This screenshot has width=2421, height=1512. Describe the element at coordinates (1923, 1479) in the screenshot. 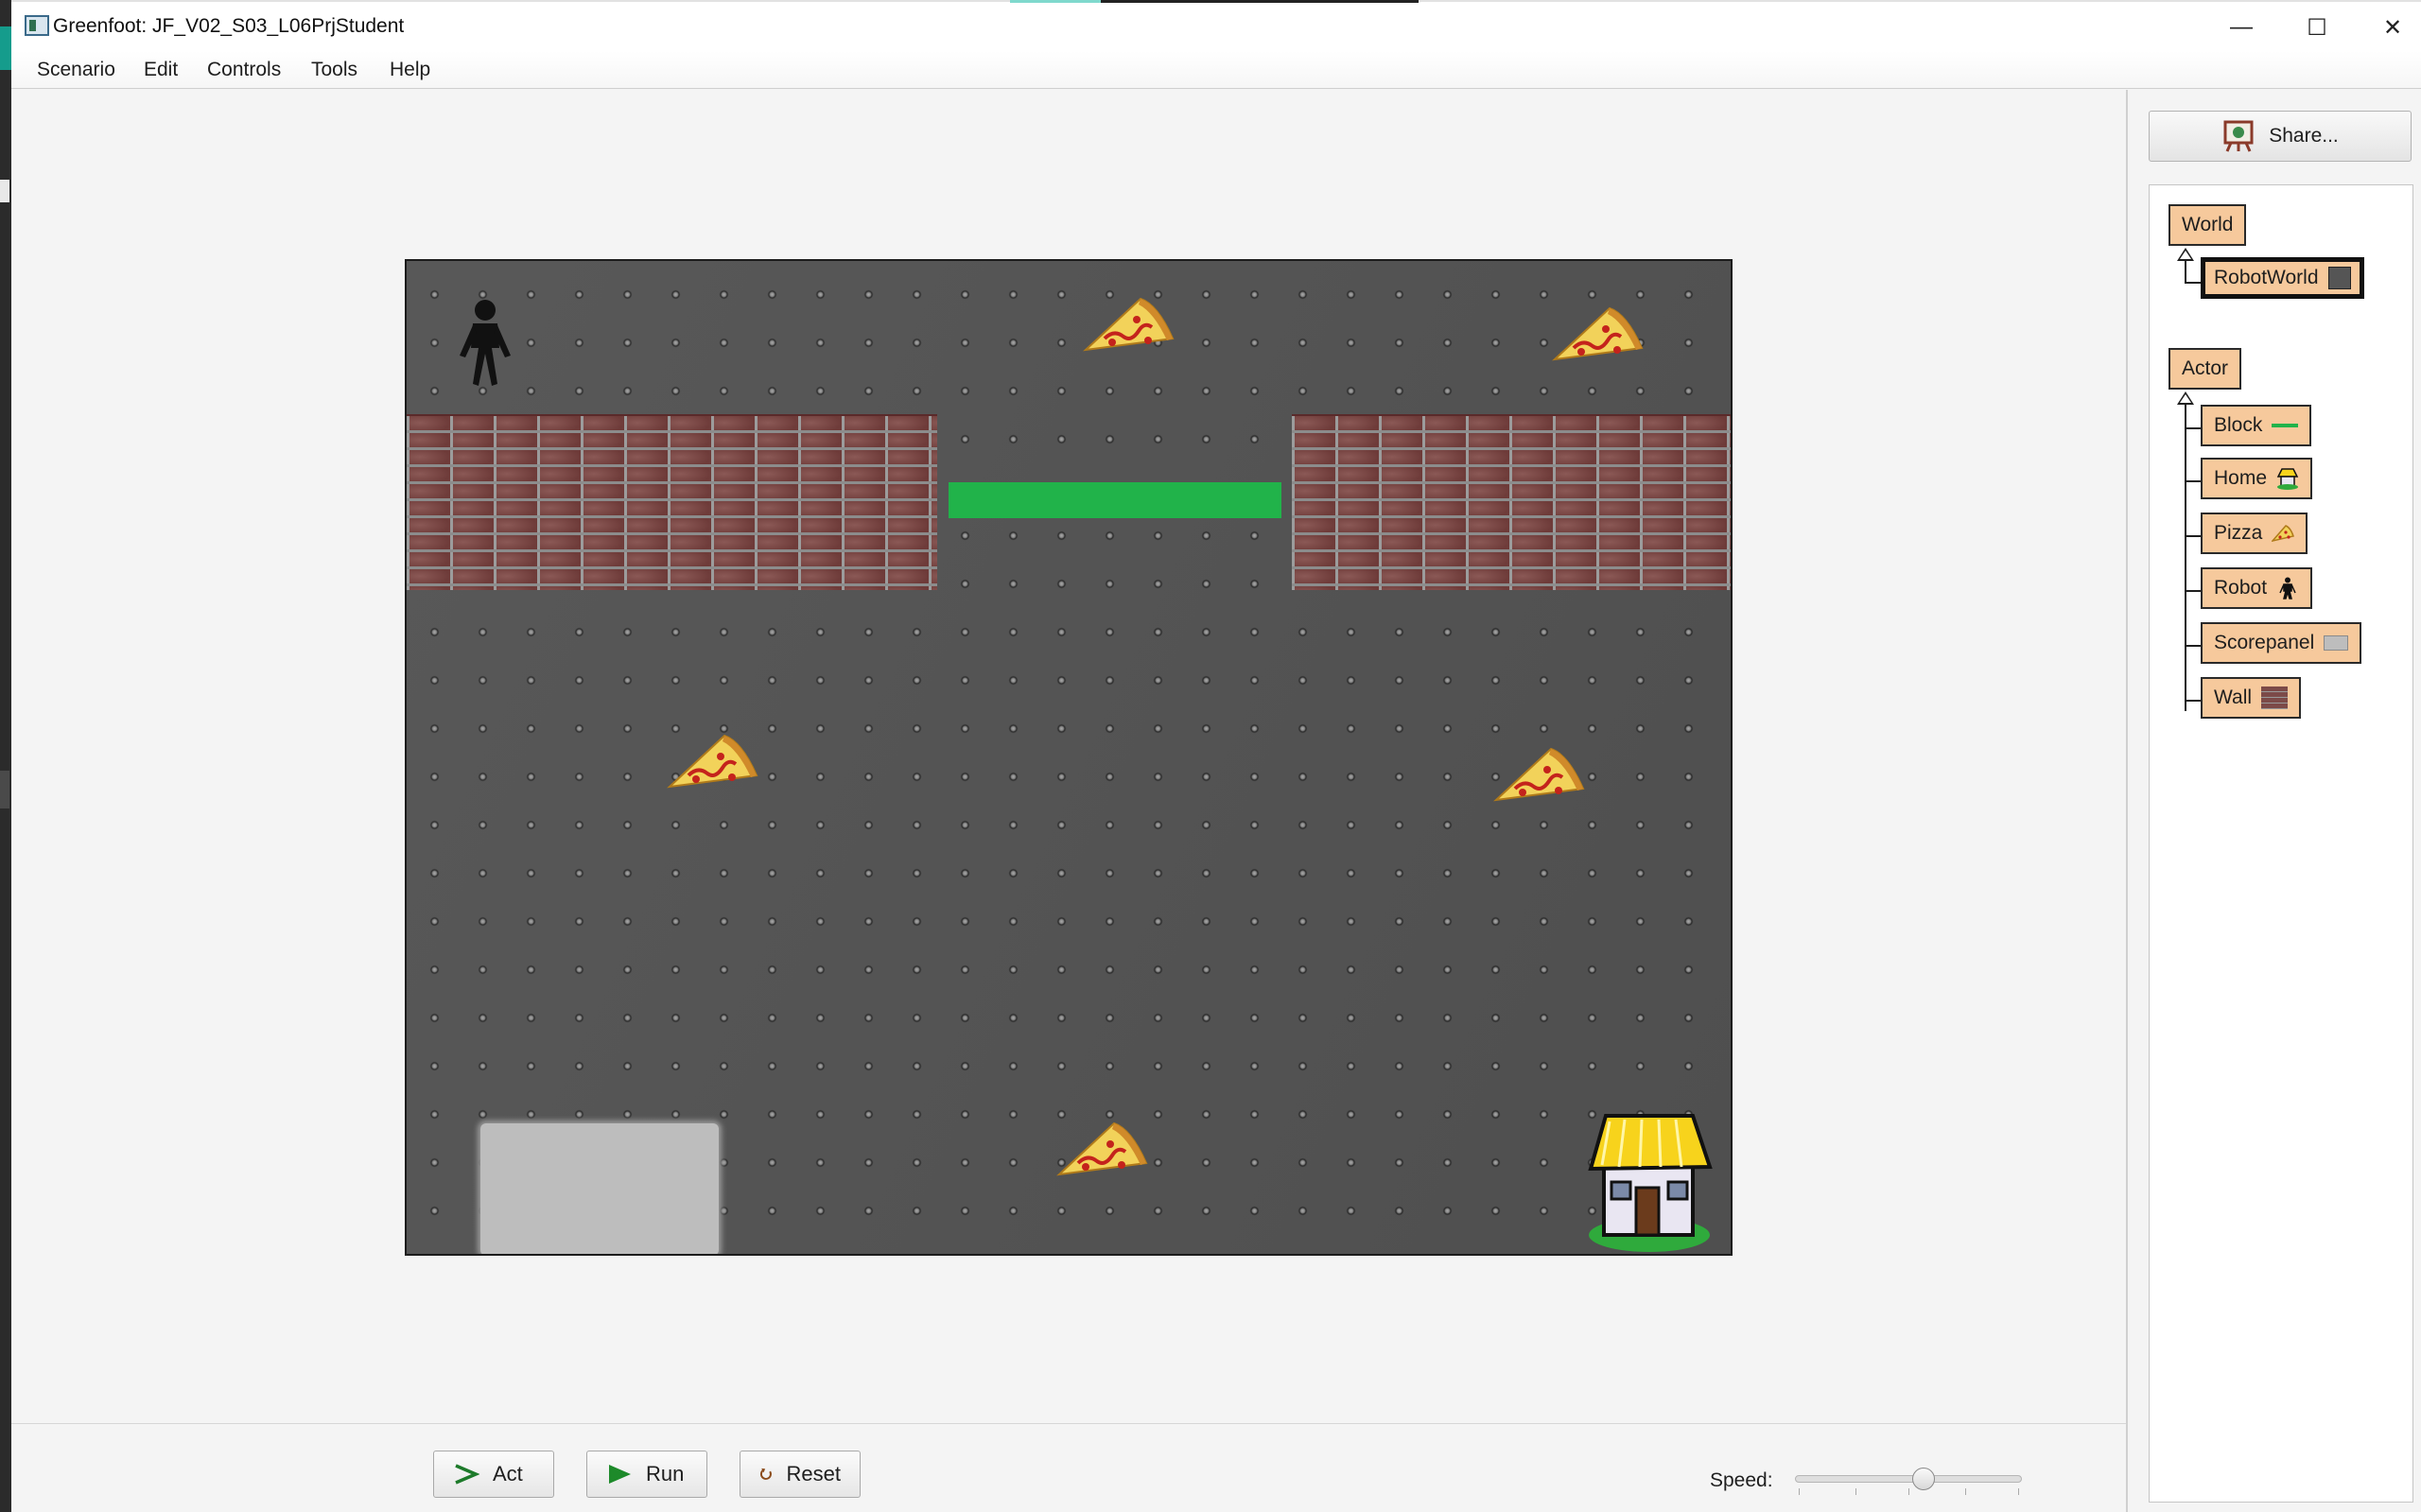

I see `speed-slider-thumb` at that location.